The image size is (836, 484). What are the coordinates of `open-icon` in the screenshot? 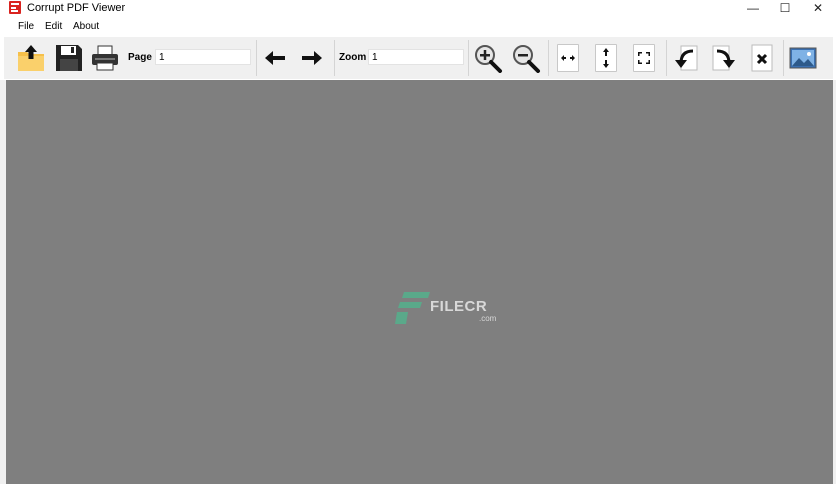 It's located at (31, 58).